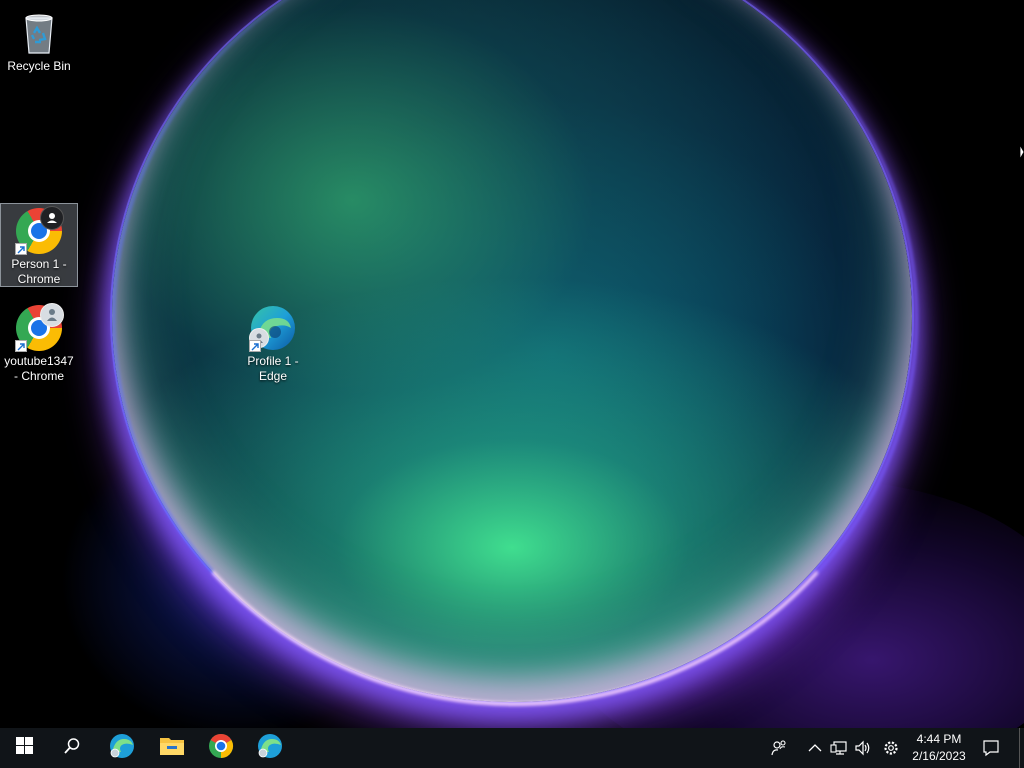  I want to click on taskbar-chrome-button, so click(221, 748).